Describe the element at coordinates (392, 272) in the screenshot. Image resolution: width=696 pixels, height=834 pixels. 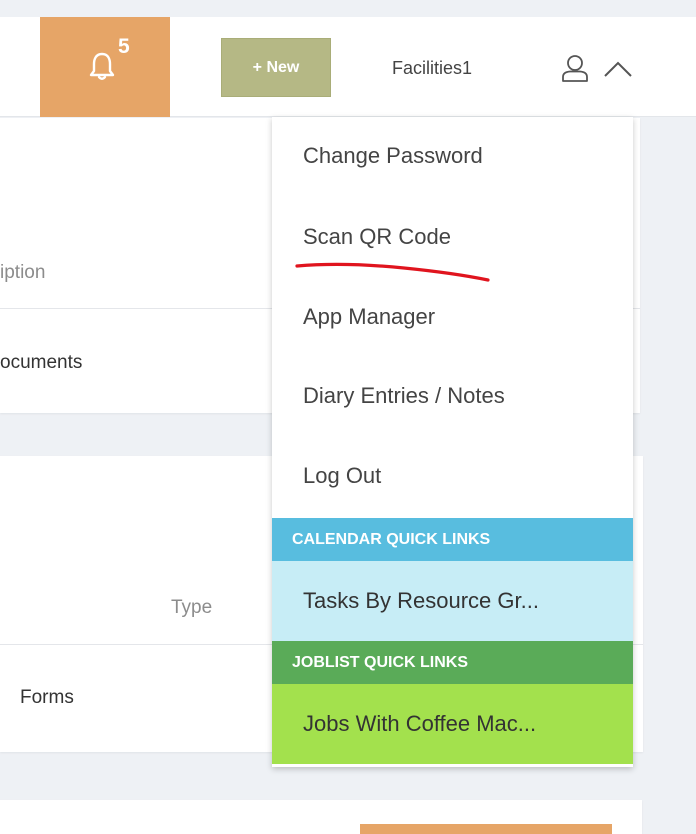
I see `red-underline-annotation` at that location.